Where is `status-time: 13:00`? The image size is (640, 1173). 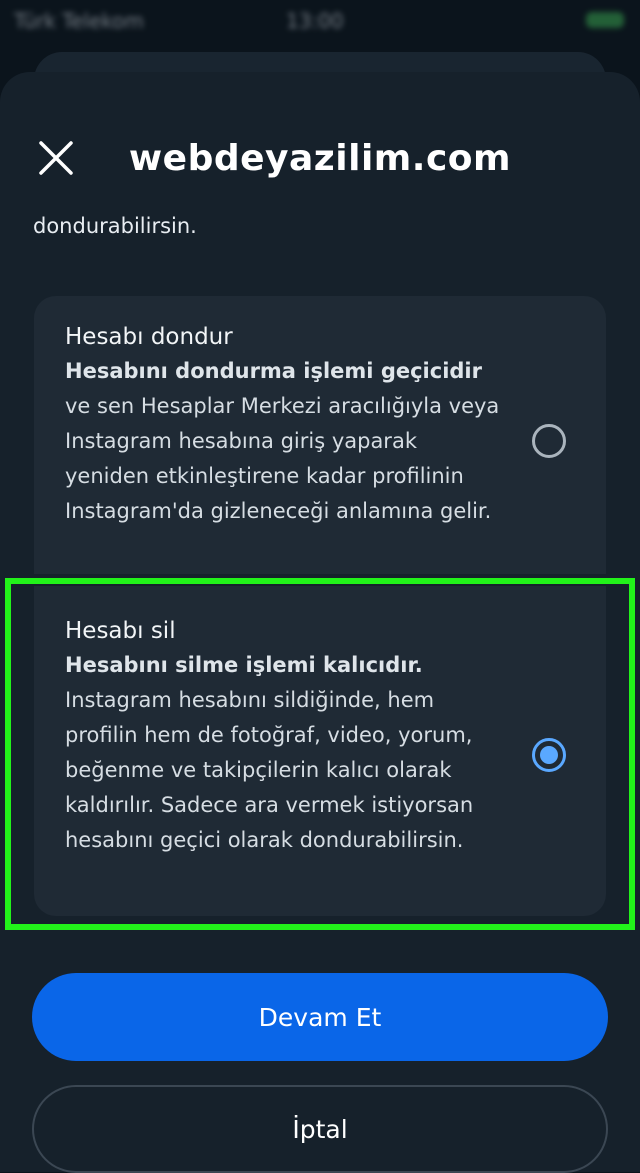 status-time: 13:00 is located at coordinates (315, 21).